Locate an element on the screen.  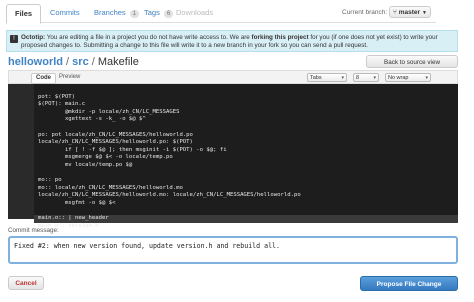
code-line: mo:: po is located at coordinates (50, 180).